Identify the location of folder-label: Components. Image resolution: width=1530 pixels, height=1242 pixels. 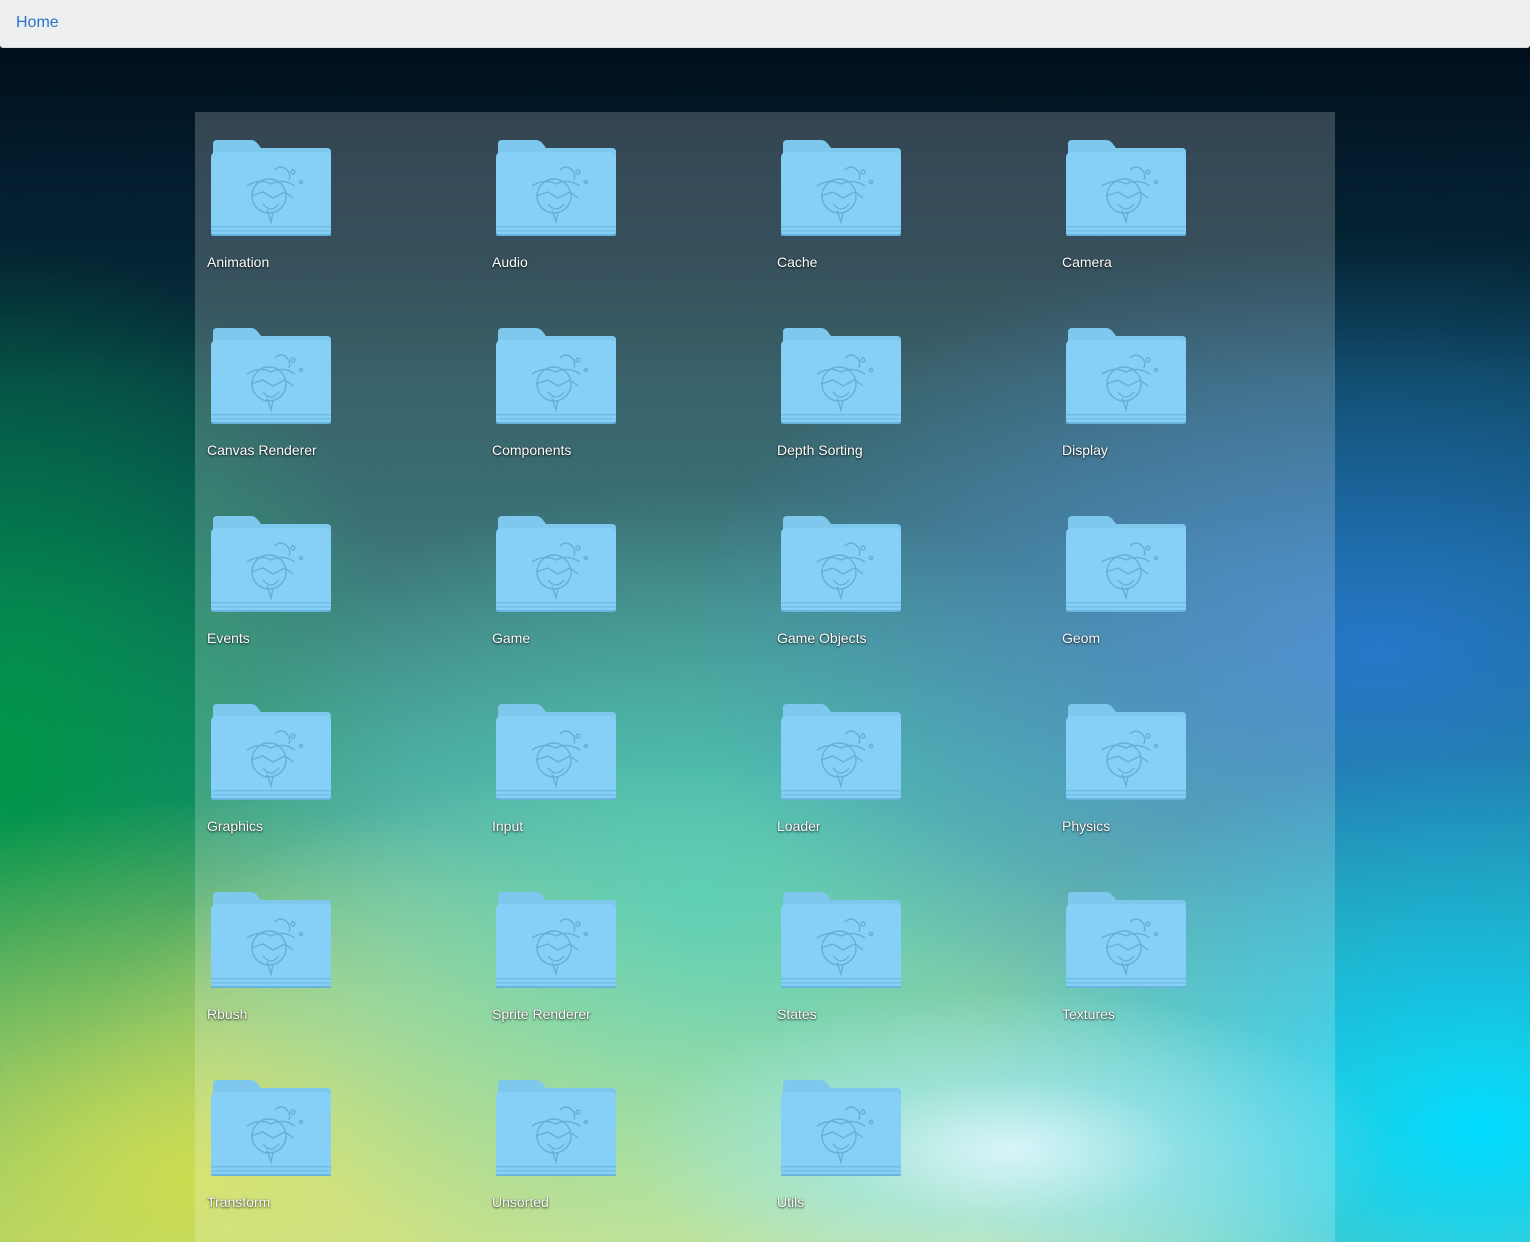
(532, 450).